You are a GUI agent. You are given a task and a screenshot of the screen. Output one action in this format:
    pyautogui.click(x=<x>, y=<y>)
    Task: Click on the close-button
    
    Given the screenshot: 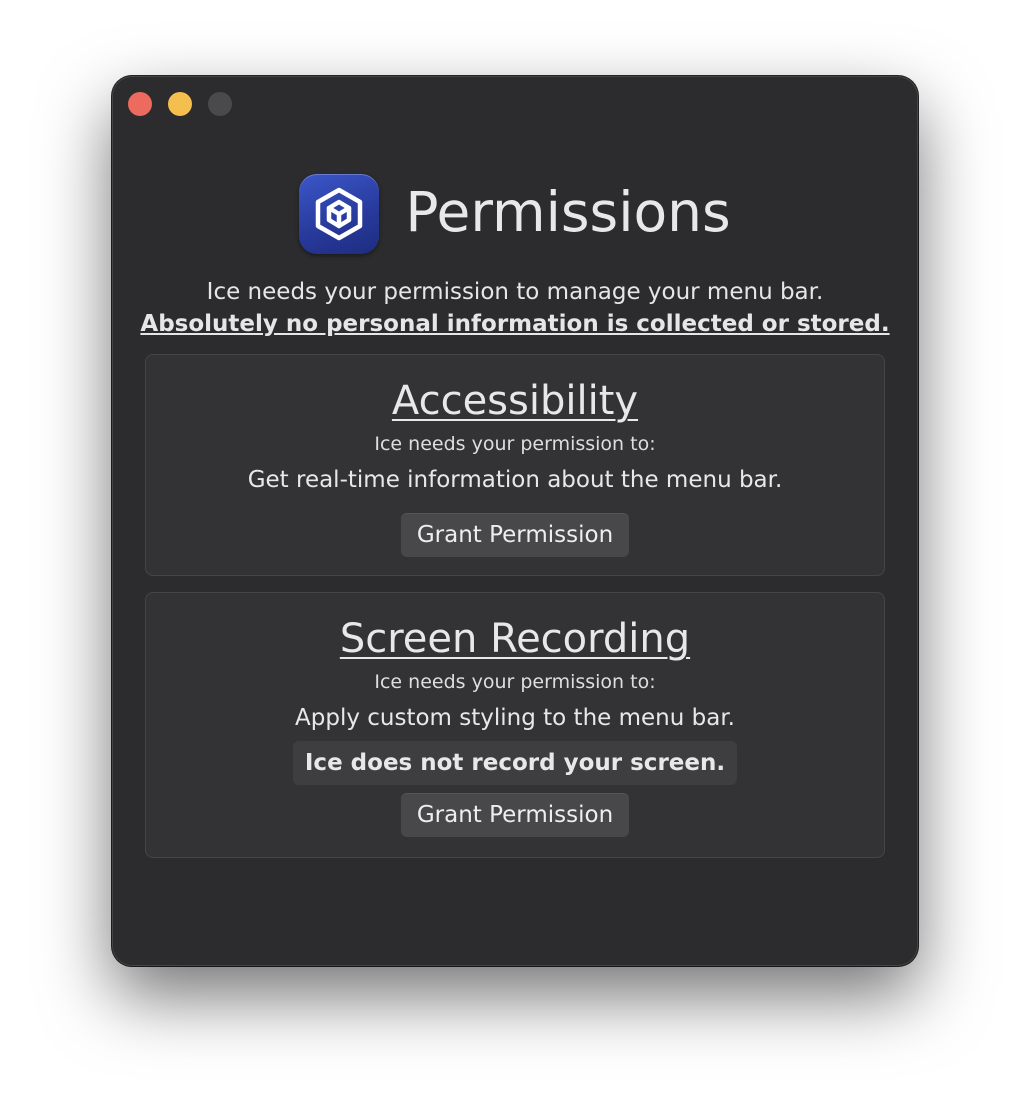 What is the action you would take?
    pyautogui.click(x=140, y=104)
    